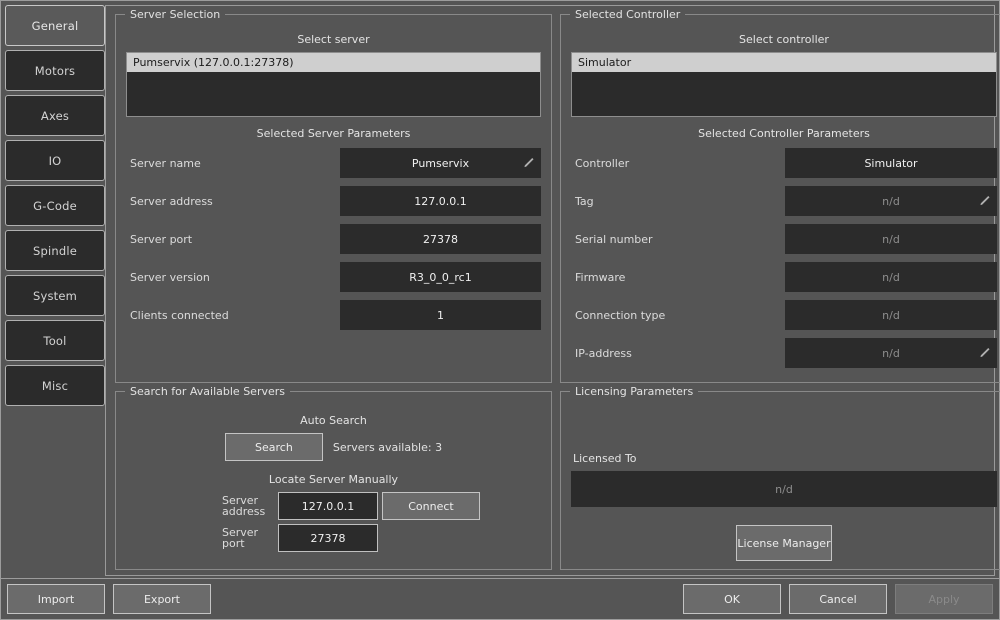  I want to click on parameter-label: Server version, so click(170, 277).